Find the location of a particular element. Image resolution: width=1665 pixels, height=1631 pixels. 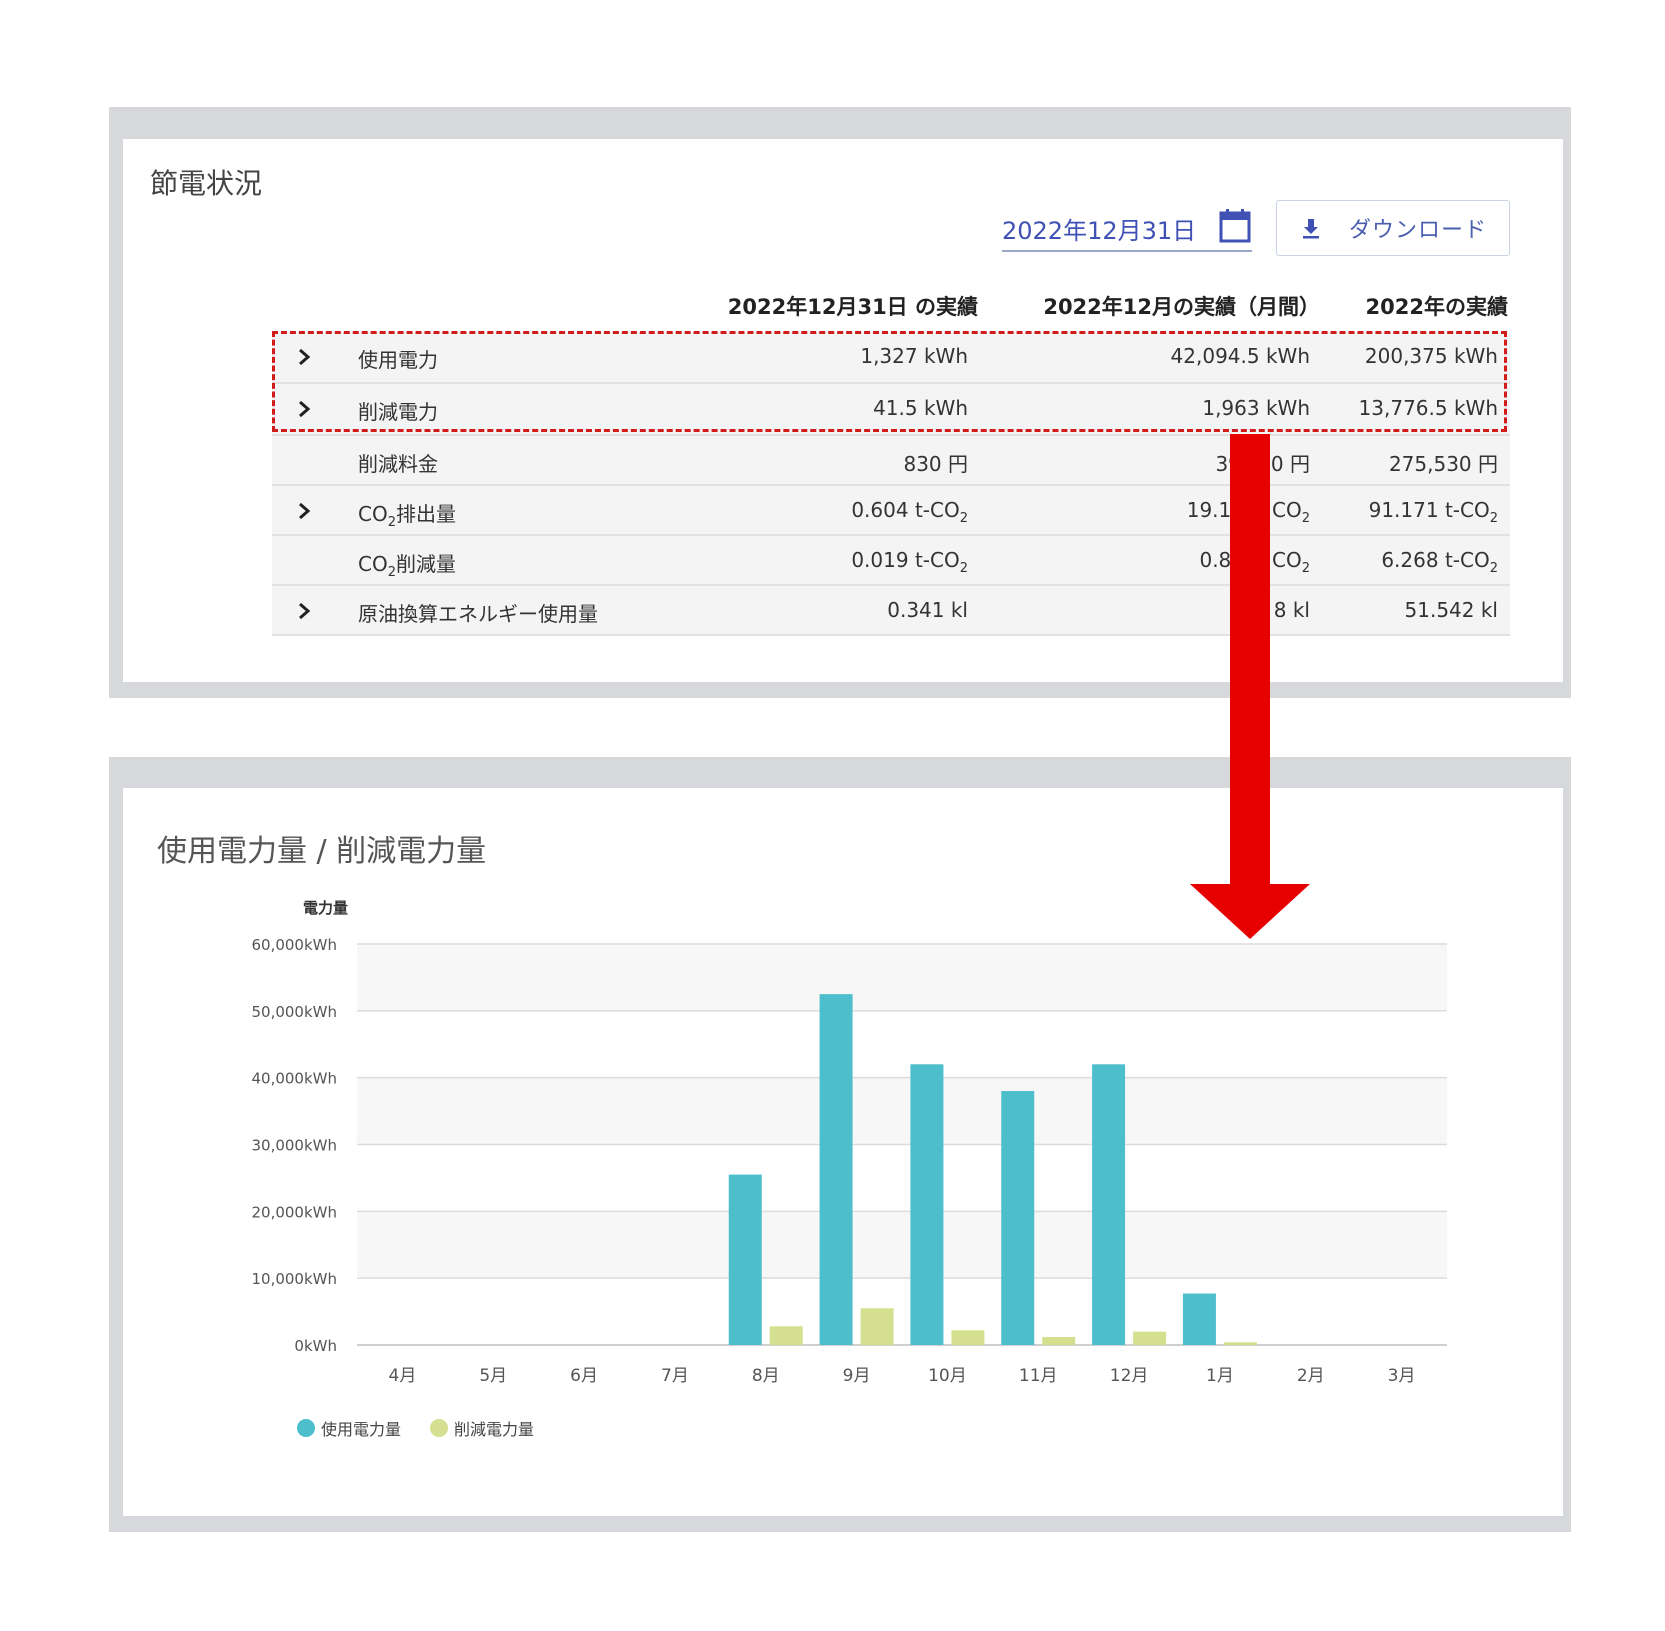

table-row-co2-emission: CO2排出量 0.604 t-CO2 19.15 CO2 91.171 t-CO2 is located at coordinates (891, 511).